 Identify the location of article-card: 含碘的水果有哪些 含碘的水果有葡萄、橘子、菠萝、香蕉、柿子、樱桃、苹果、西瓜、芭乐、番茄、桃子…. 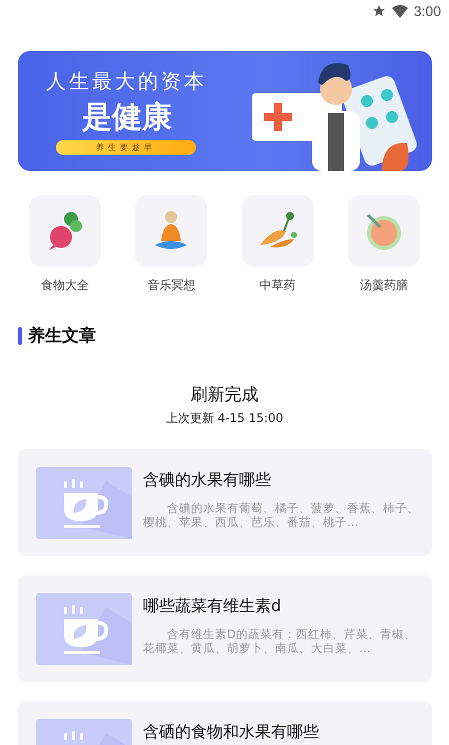
(225, 502).